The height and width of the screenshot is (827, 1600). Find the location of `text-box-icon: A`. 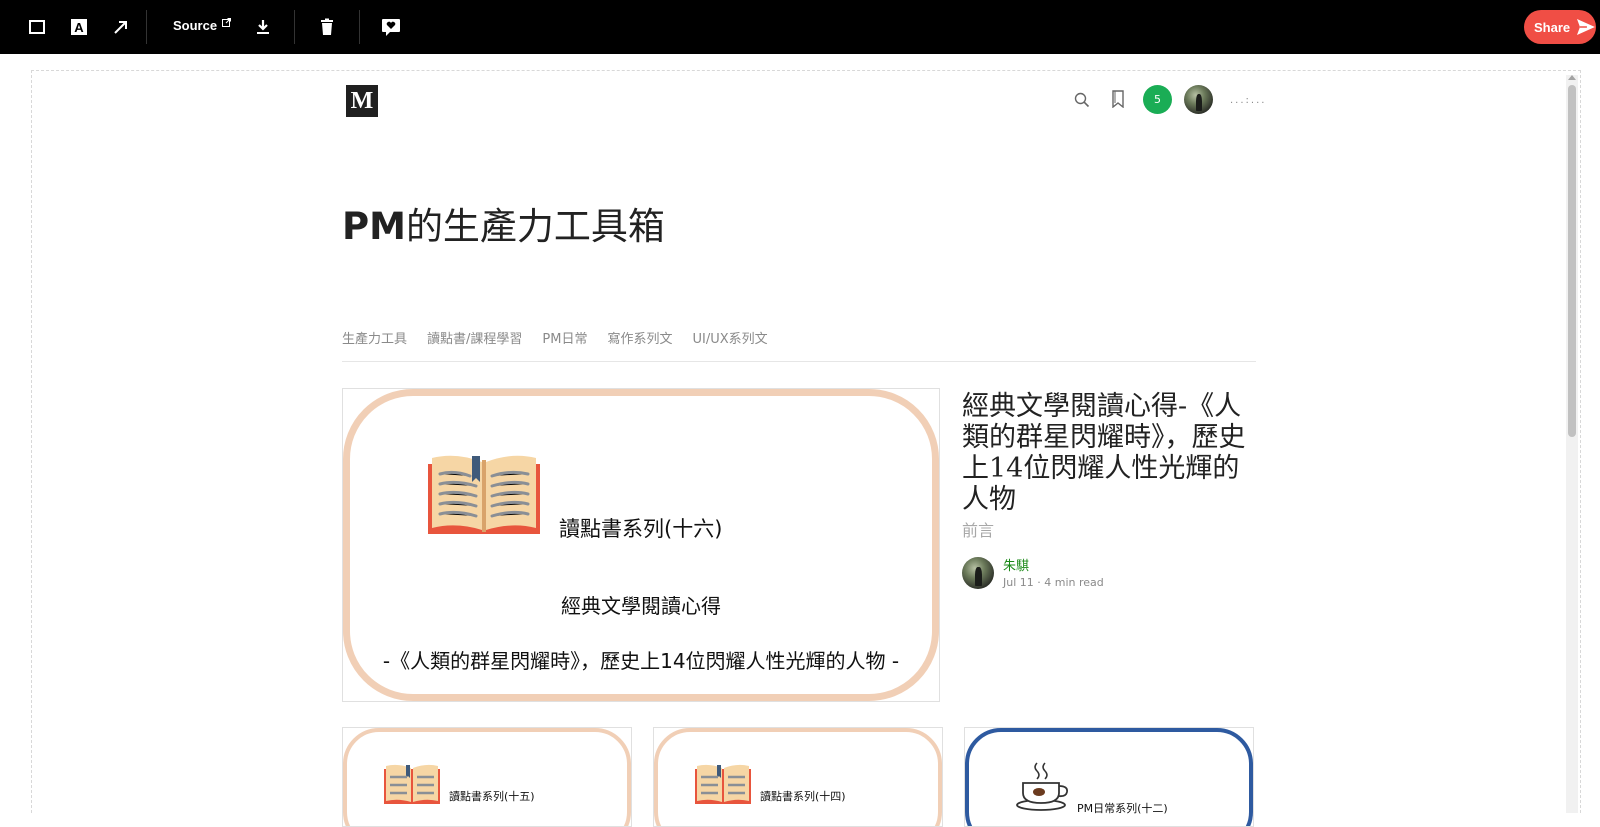

text-box-icon: A is located at coordinates (79, 27).